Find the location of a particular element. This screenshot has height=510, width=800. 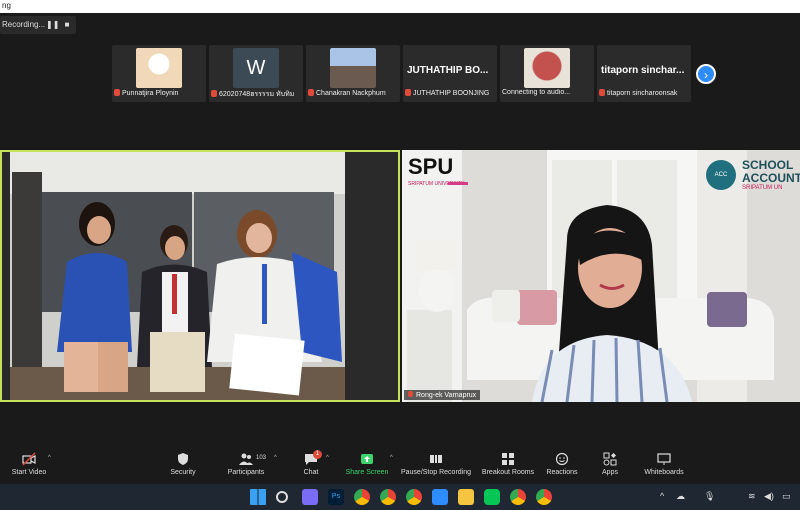

shield-icon is located at coordinates (183, 459).